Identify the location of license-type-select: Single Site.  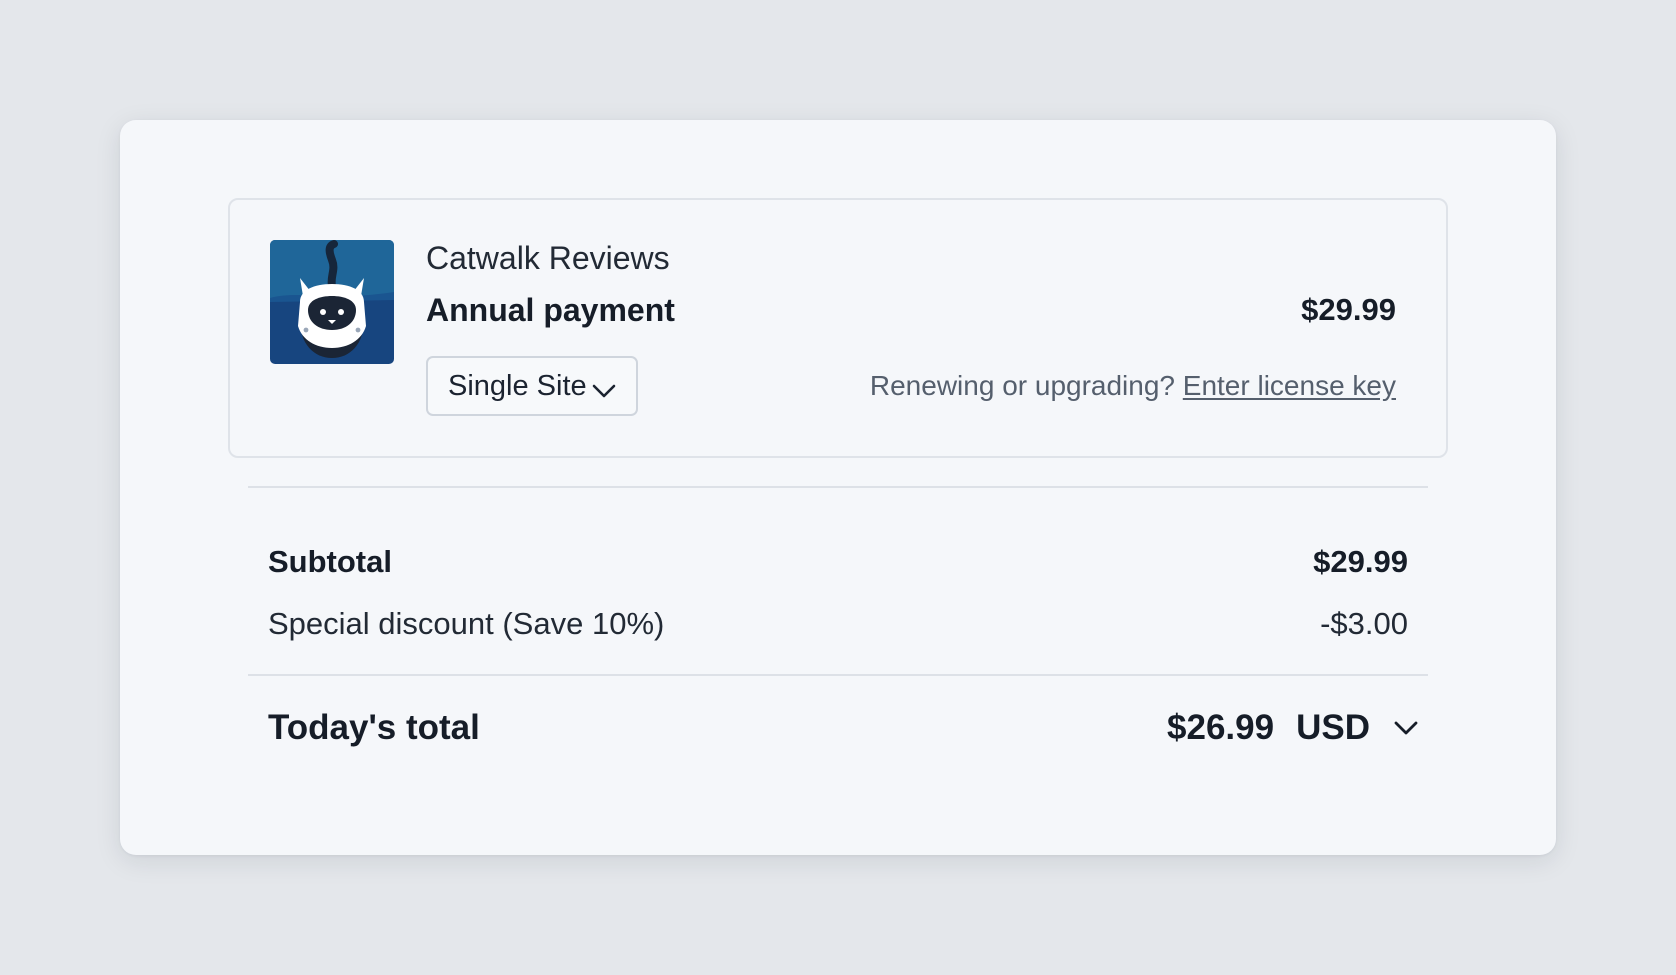
(532, 386).